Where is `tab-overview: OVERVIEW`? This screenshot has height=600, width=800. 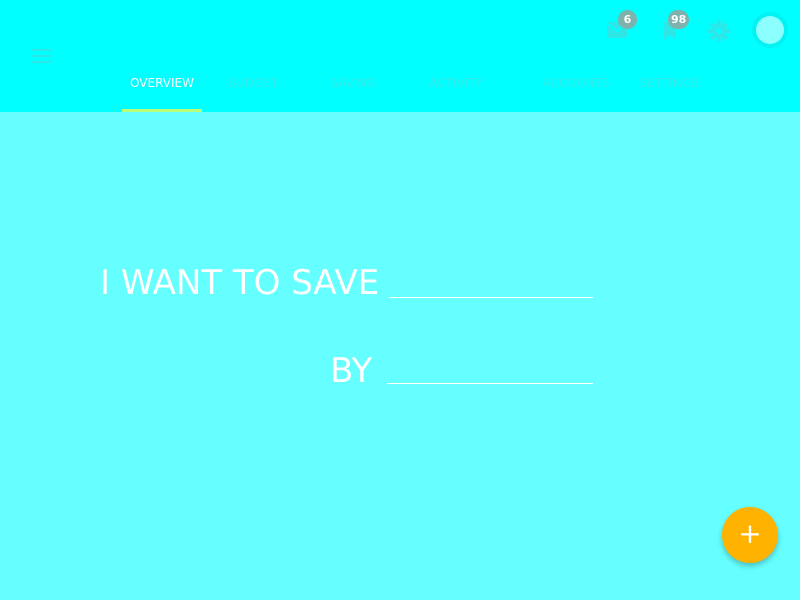 tab-overview: OVERVIEW is located at coordinates (162, 88).